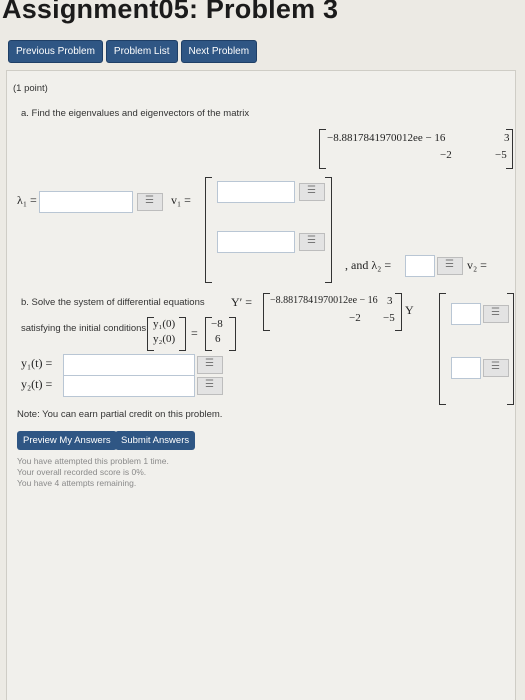  Describe the element at coordinates (82, 472) in the screenshot. I see `score-status: Your overall recorded score is 0%.` at that location.